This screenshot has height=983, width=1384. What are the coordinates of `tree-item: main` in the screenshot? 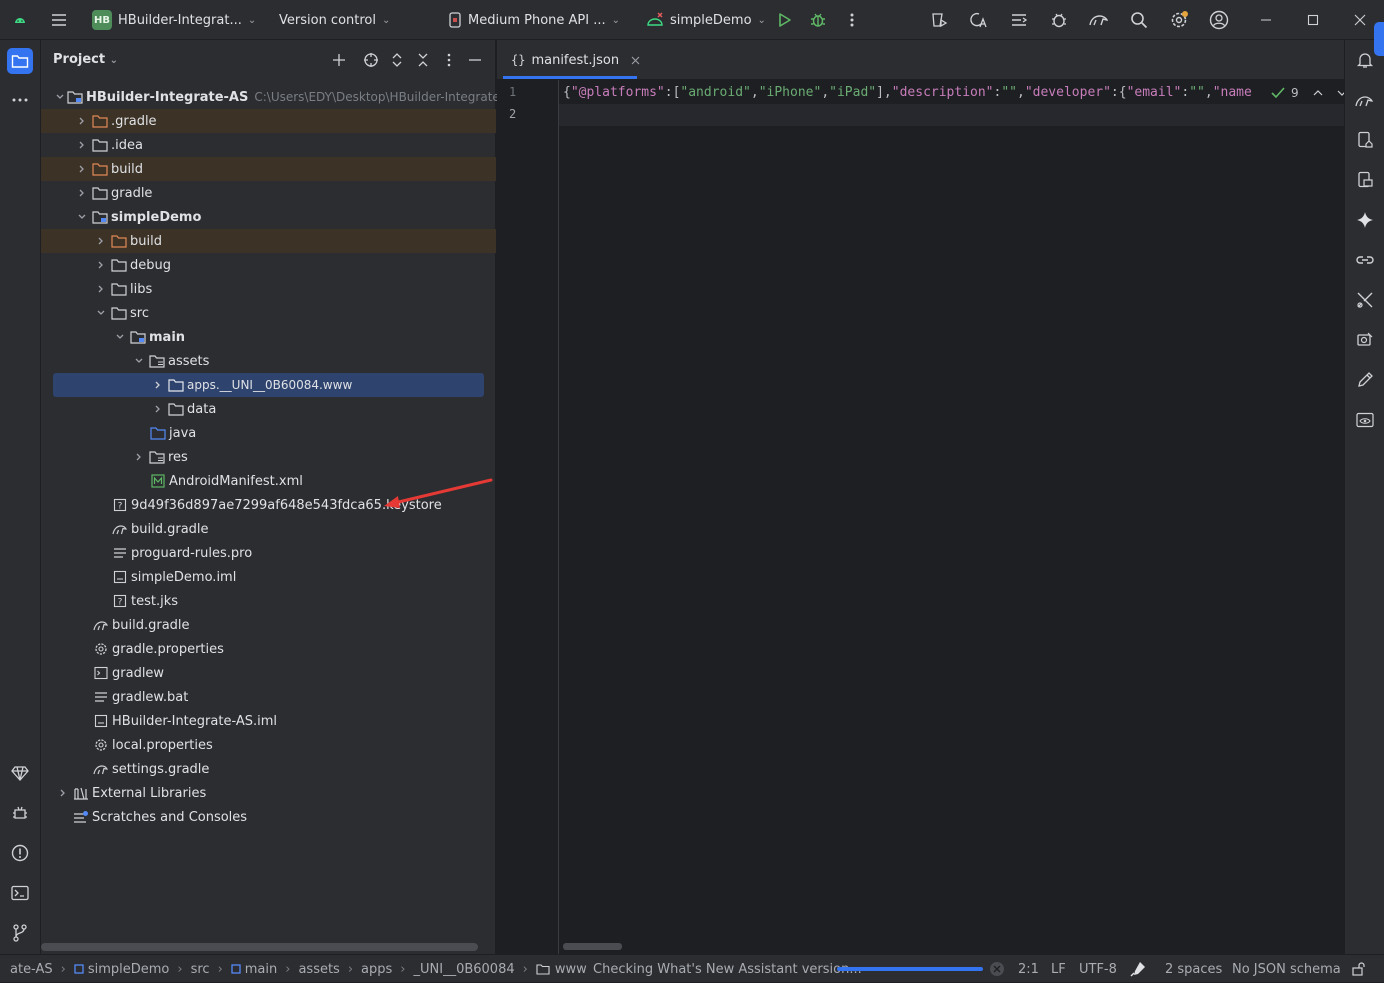 It's located at (268, 337).